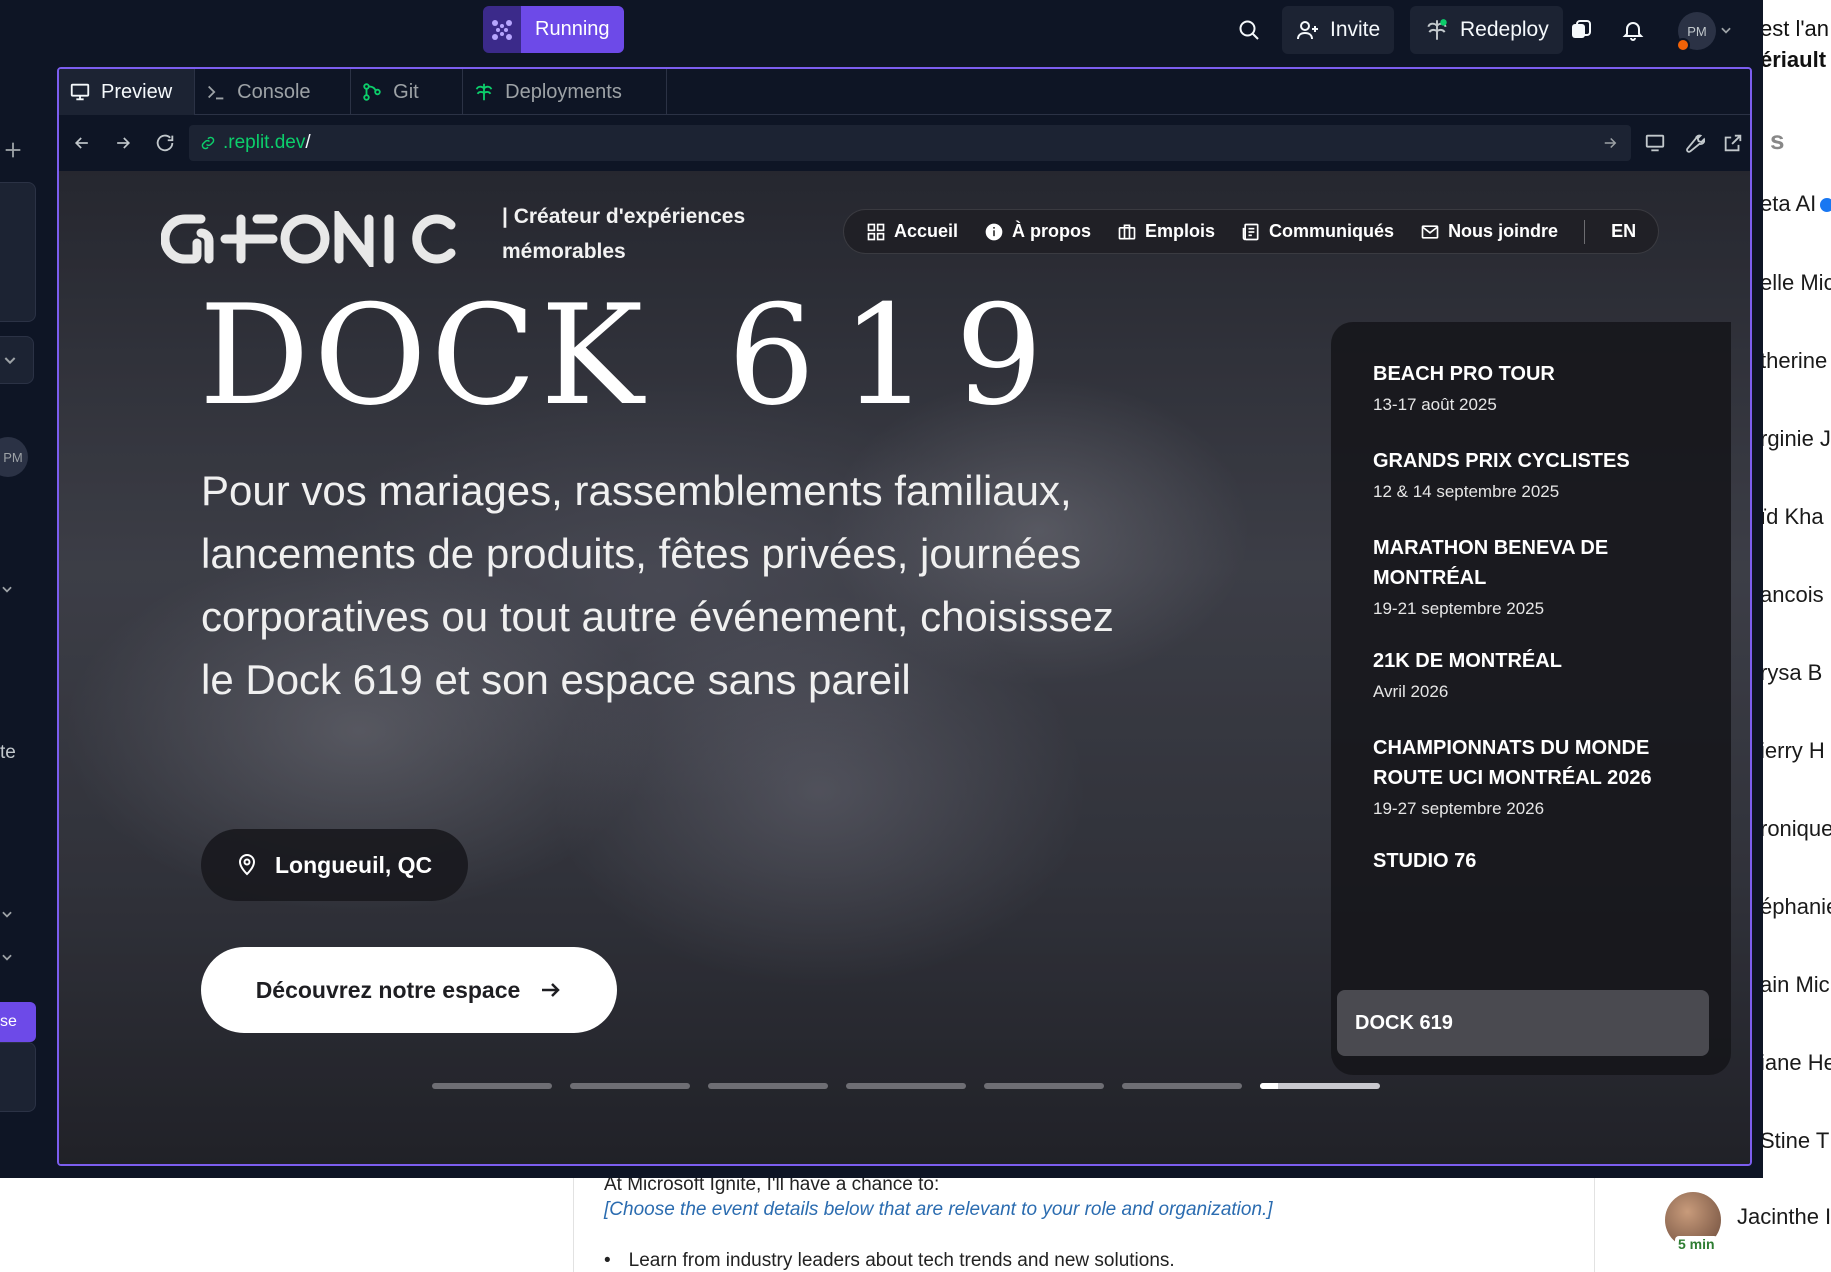 This screenshot has height=1272, width=1831. I want to click on chat-item: iane He, so click(1795, 1063).